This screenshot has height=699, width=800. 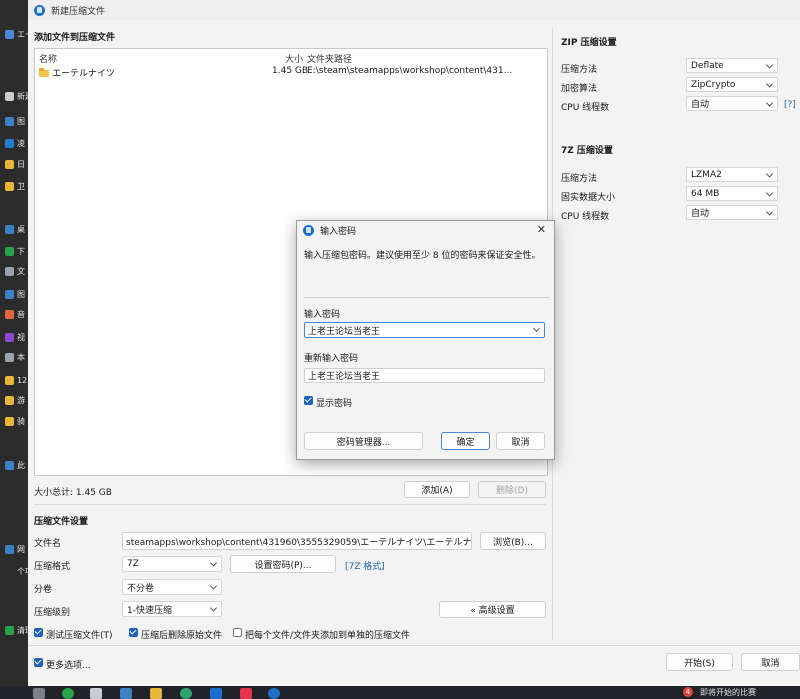 What do you see at coordinates (21, 164) in the screenshot?
I see `desktop-item-label: 日` at bounding box center [21, 164].